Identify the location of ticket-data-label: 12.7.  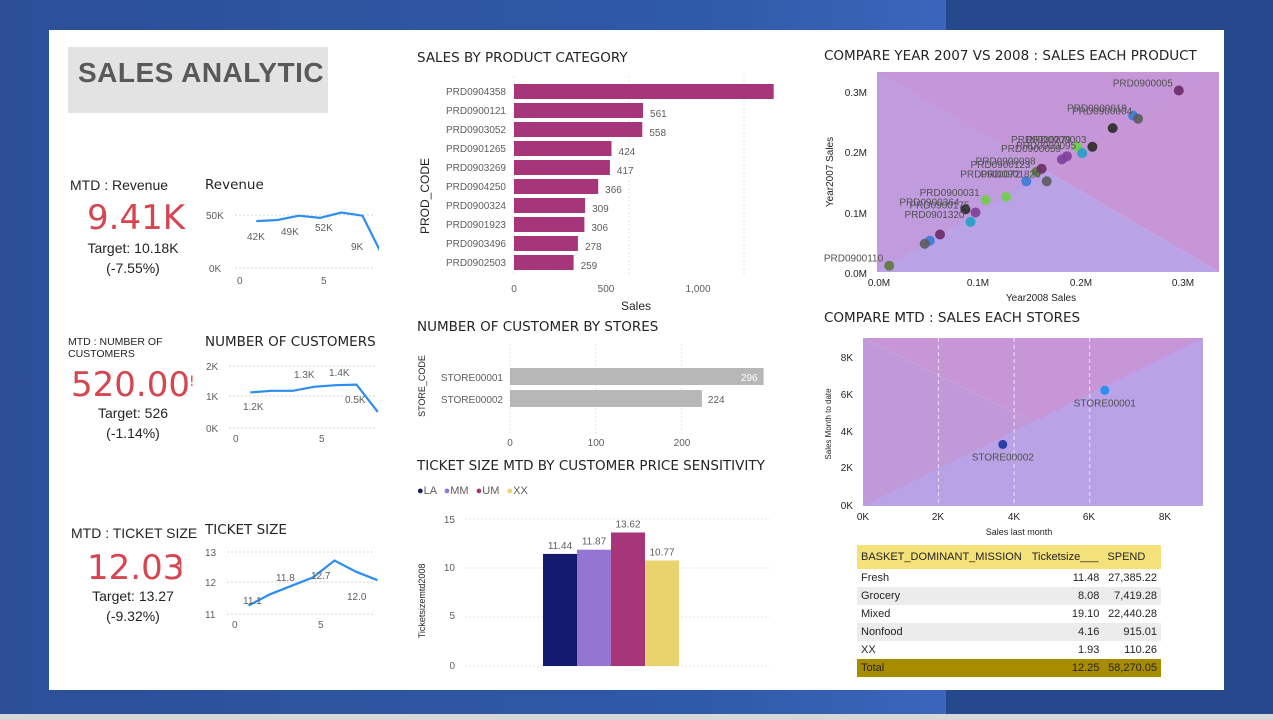
(321, 576).